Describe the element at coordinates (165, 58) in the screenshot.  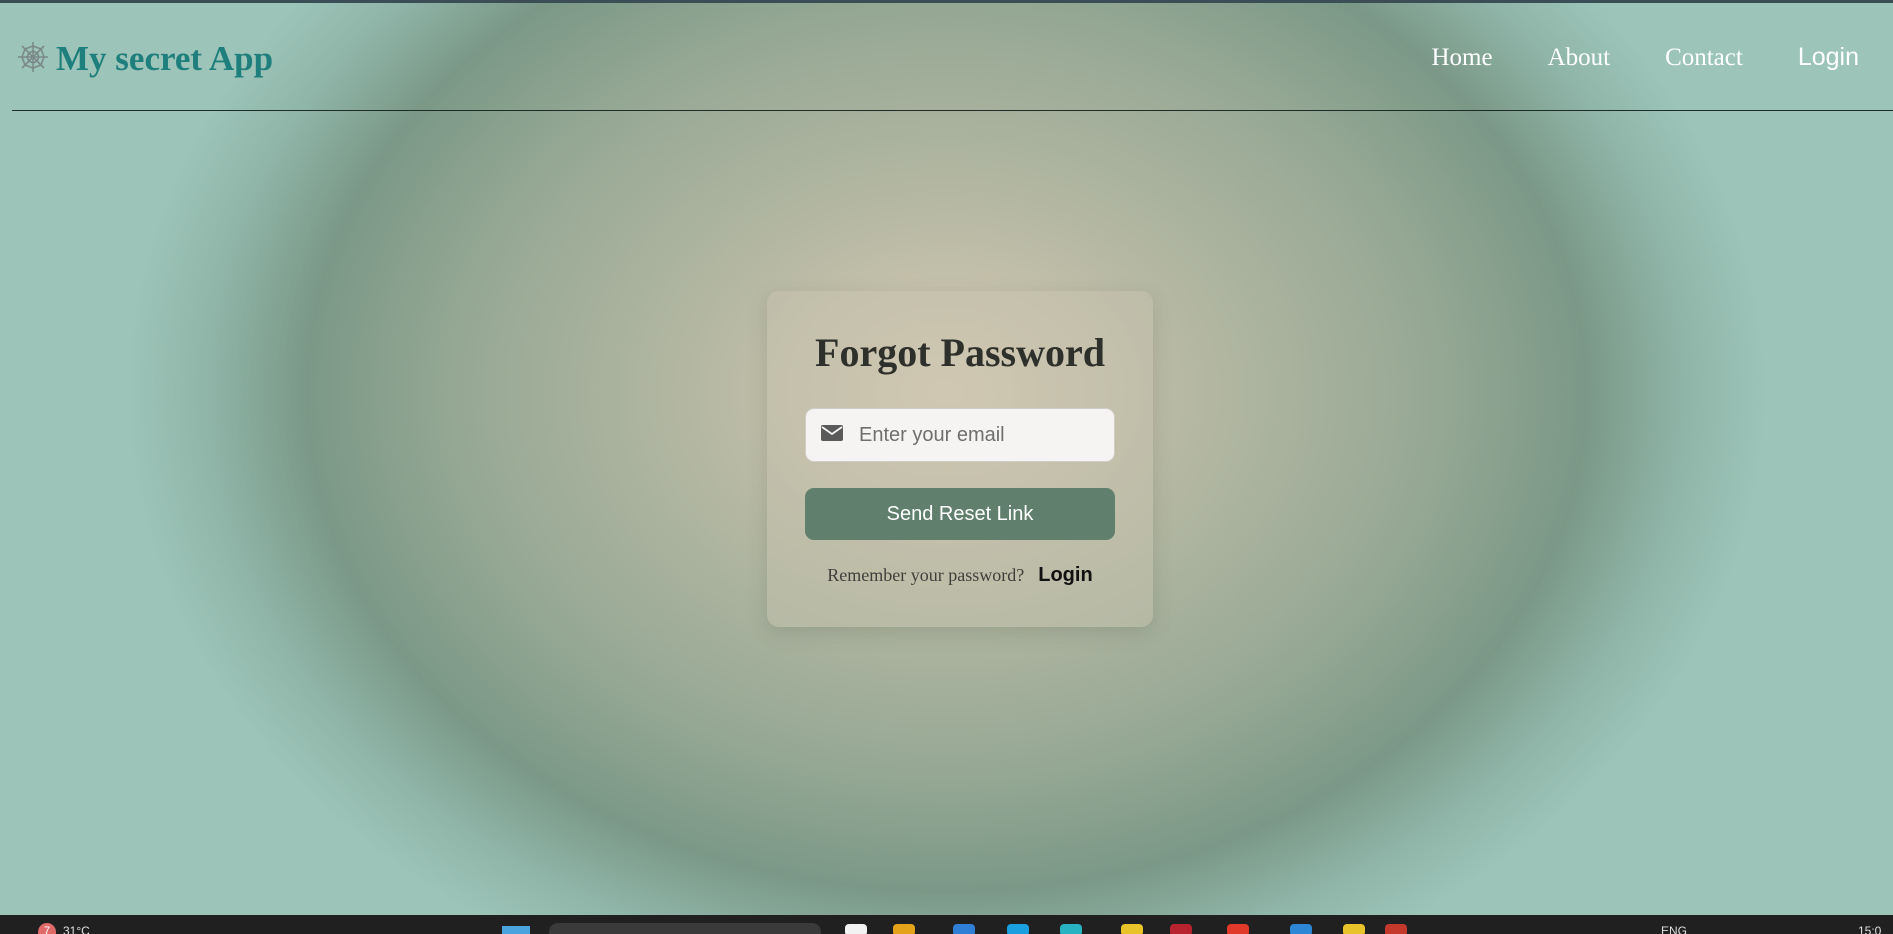
I see `brand-name: My secret App` at that location.